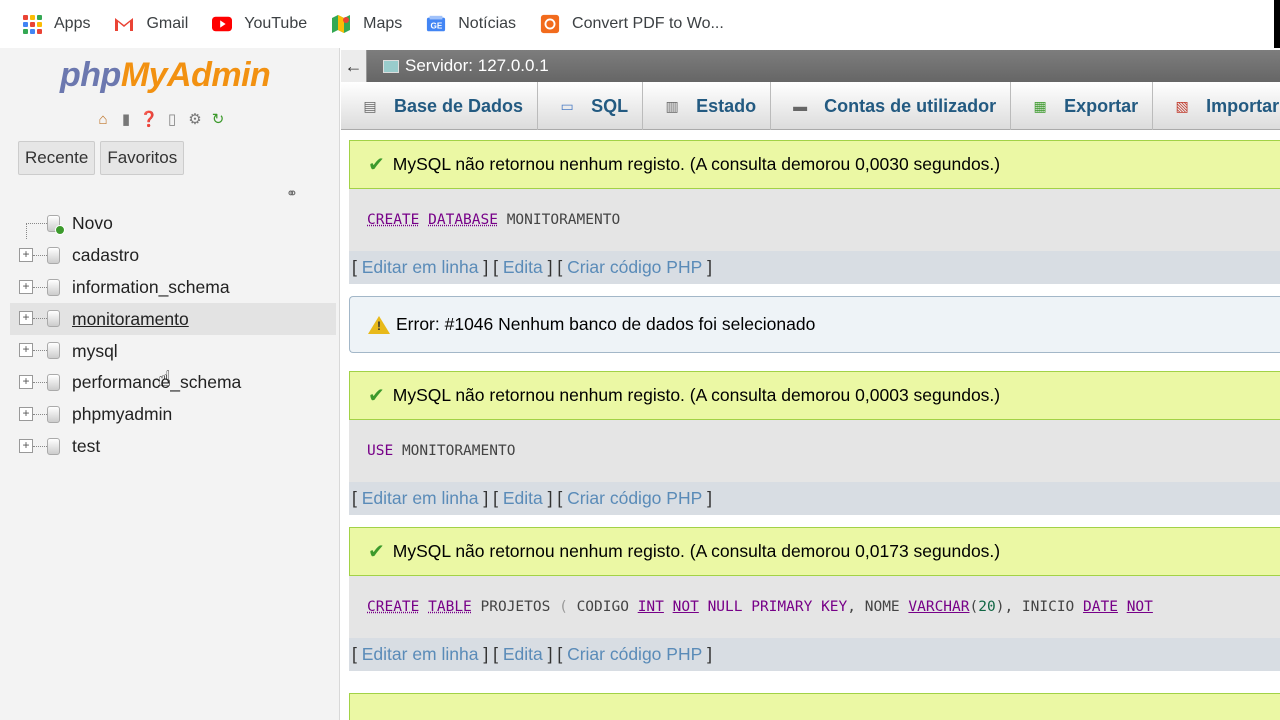 This screenshot has height=720, width=1280. I want to click on sql-query: CREATE DATABASE MONITORAMENTO, so click(814, 220).